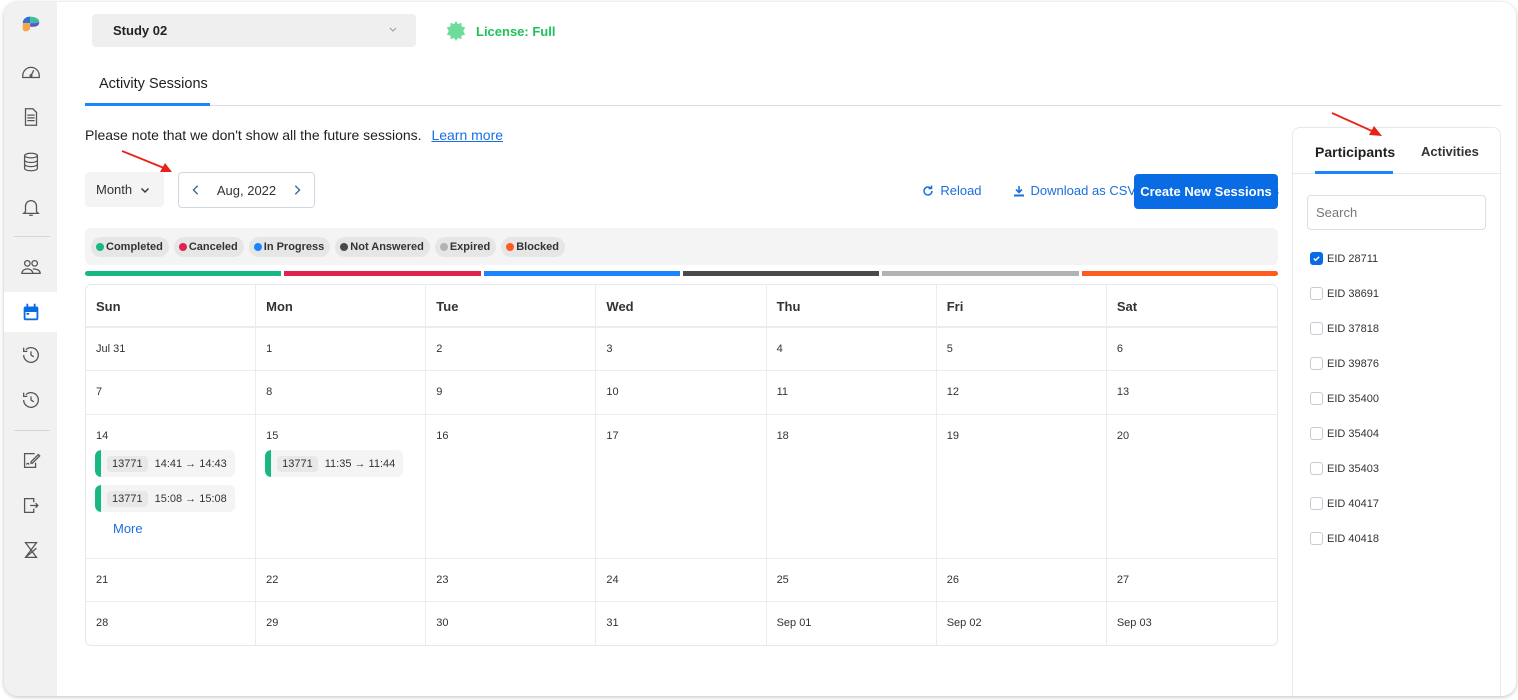 This screenshot has height=700, width=1518. I want to click on calendar-day-cell: 29, so click(341, 623).